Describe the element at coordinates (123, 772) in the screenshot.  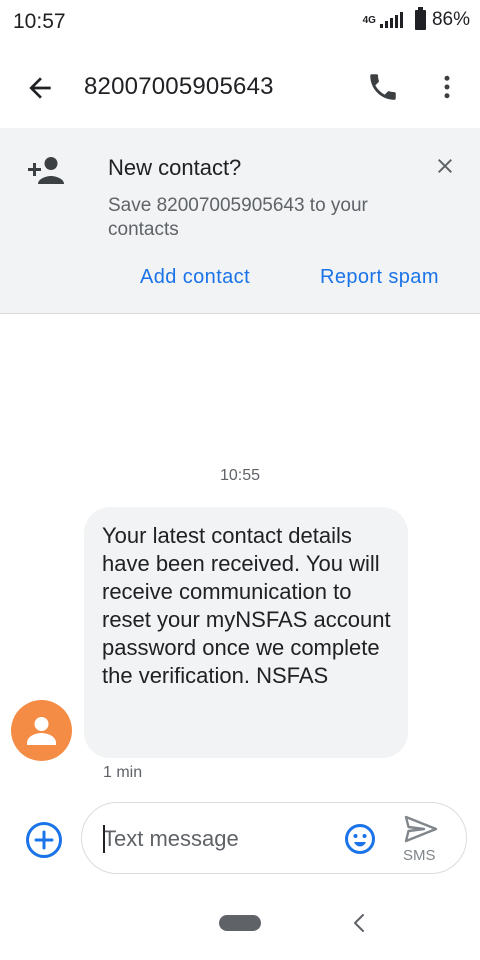
I see `message-time-ago: 1 min` at that location.